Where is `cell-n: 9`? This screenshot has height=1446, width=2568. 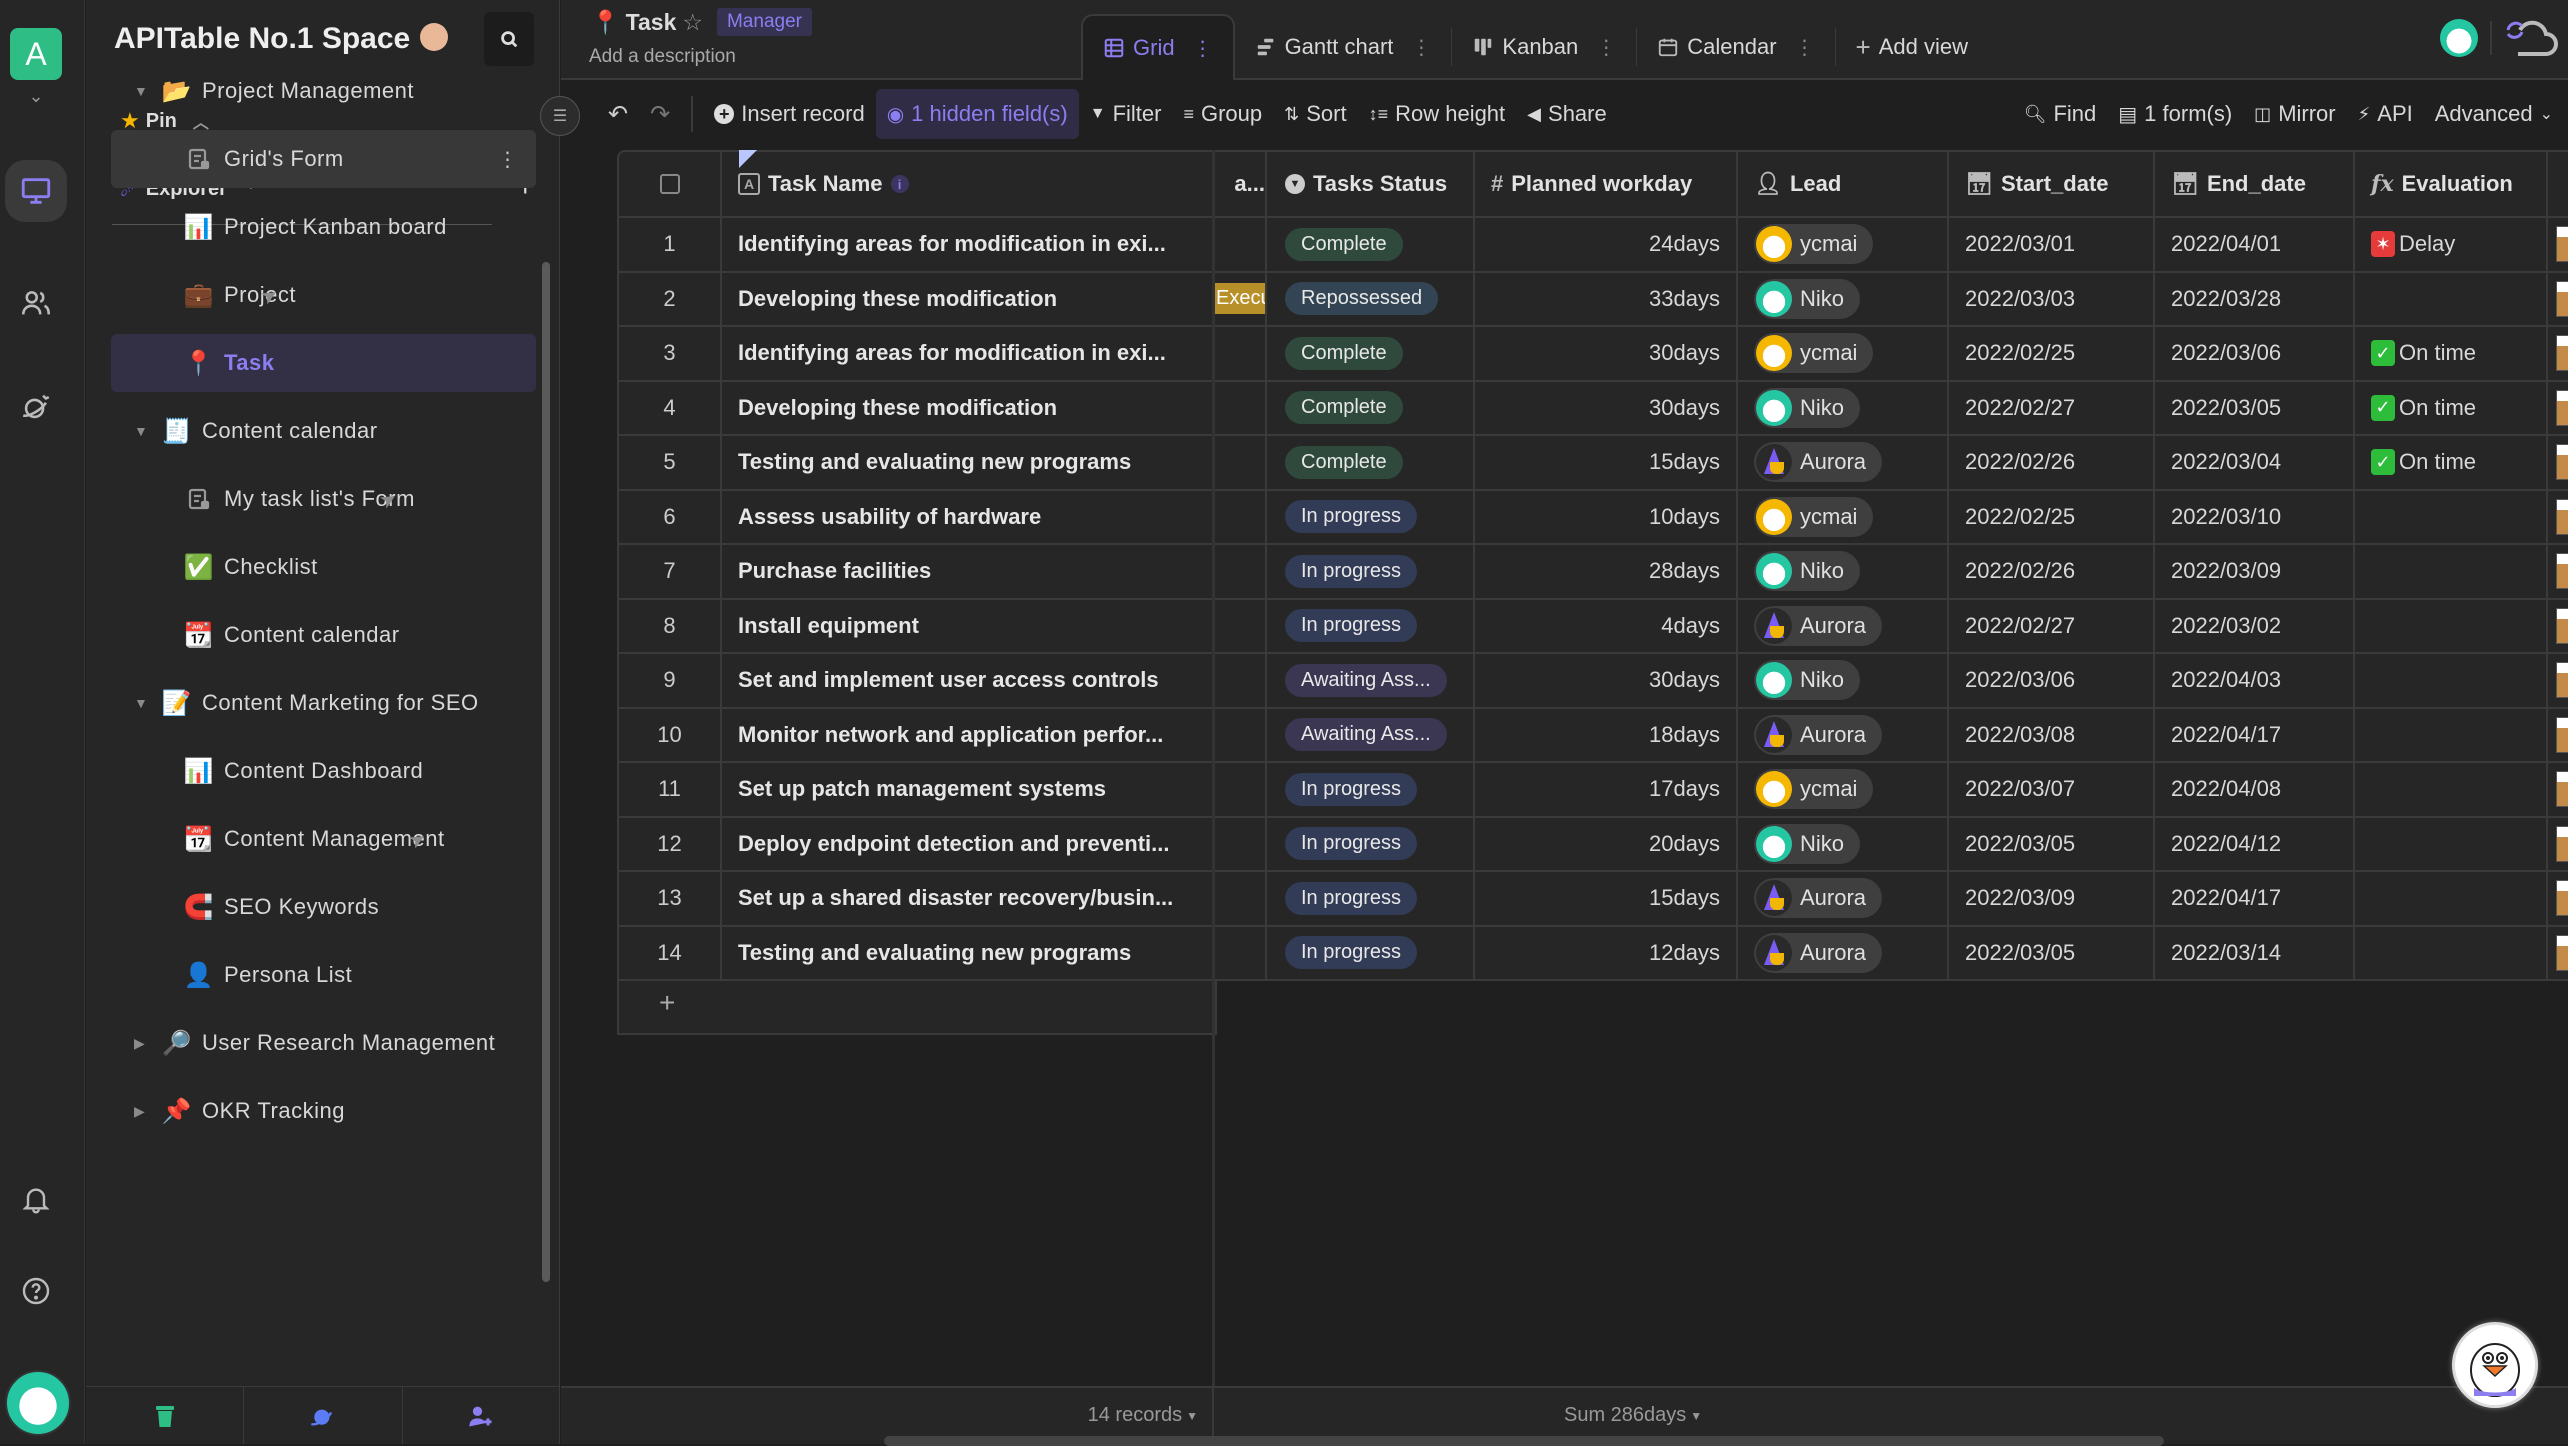 cell-n: 9 is located at coordinates (670, 680).